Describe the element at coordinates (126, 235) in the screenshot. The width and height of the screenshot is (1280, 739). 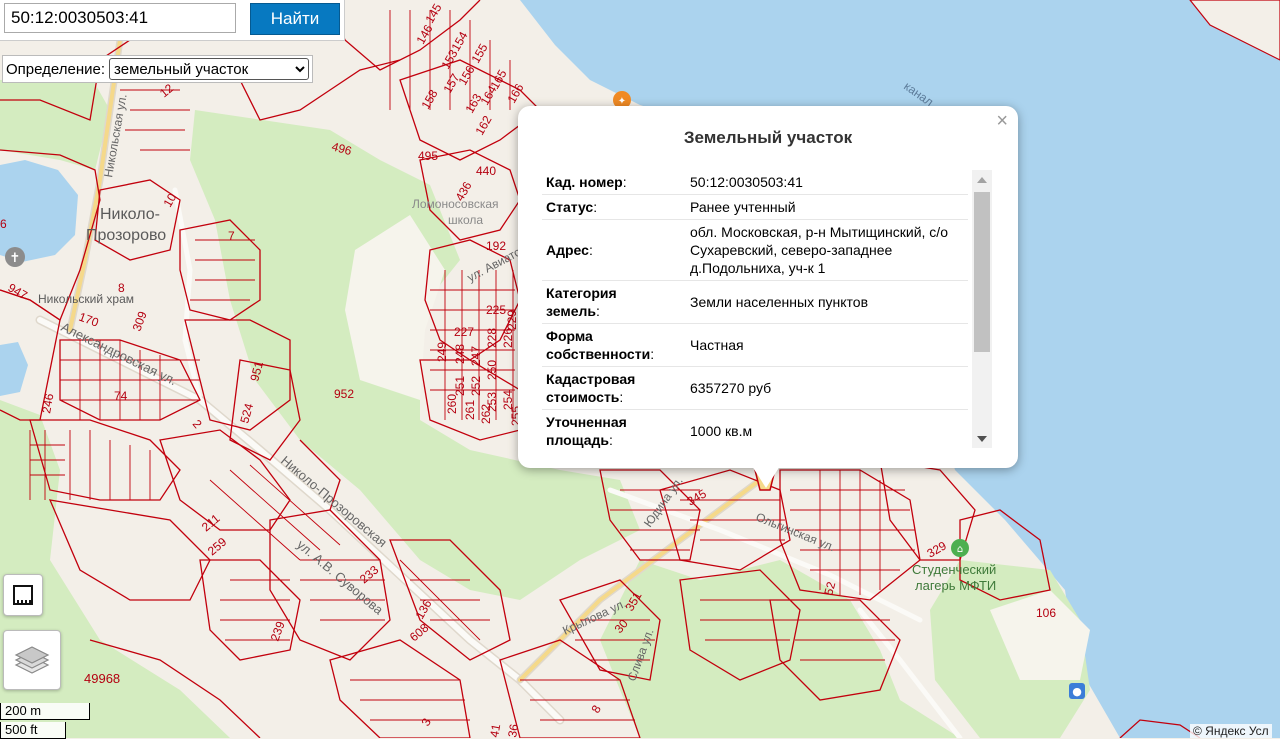
I see `svg-text: Прозорово` at that location.